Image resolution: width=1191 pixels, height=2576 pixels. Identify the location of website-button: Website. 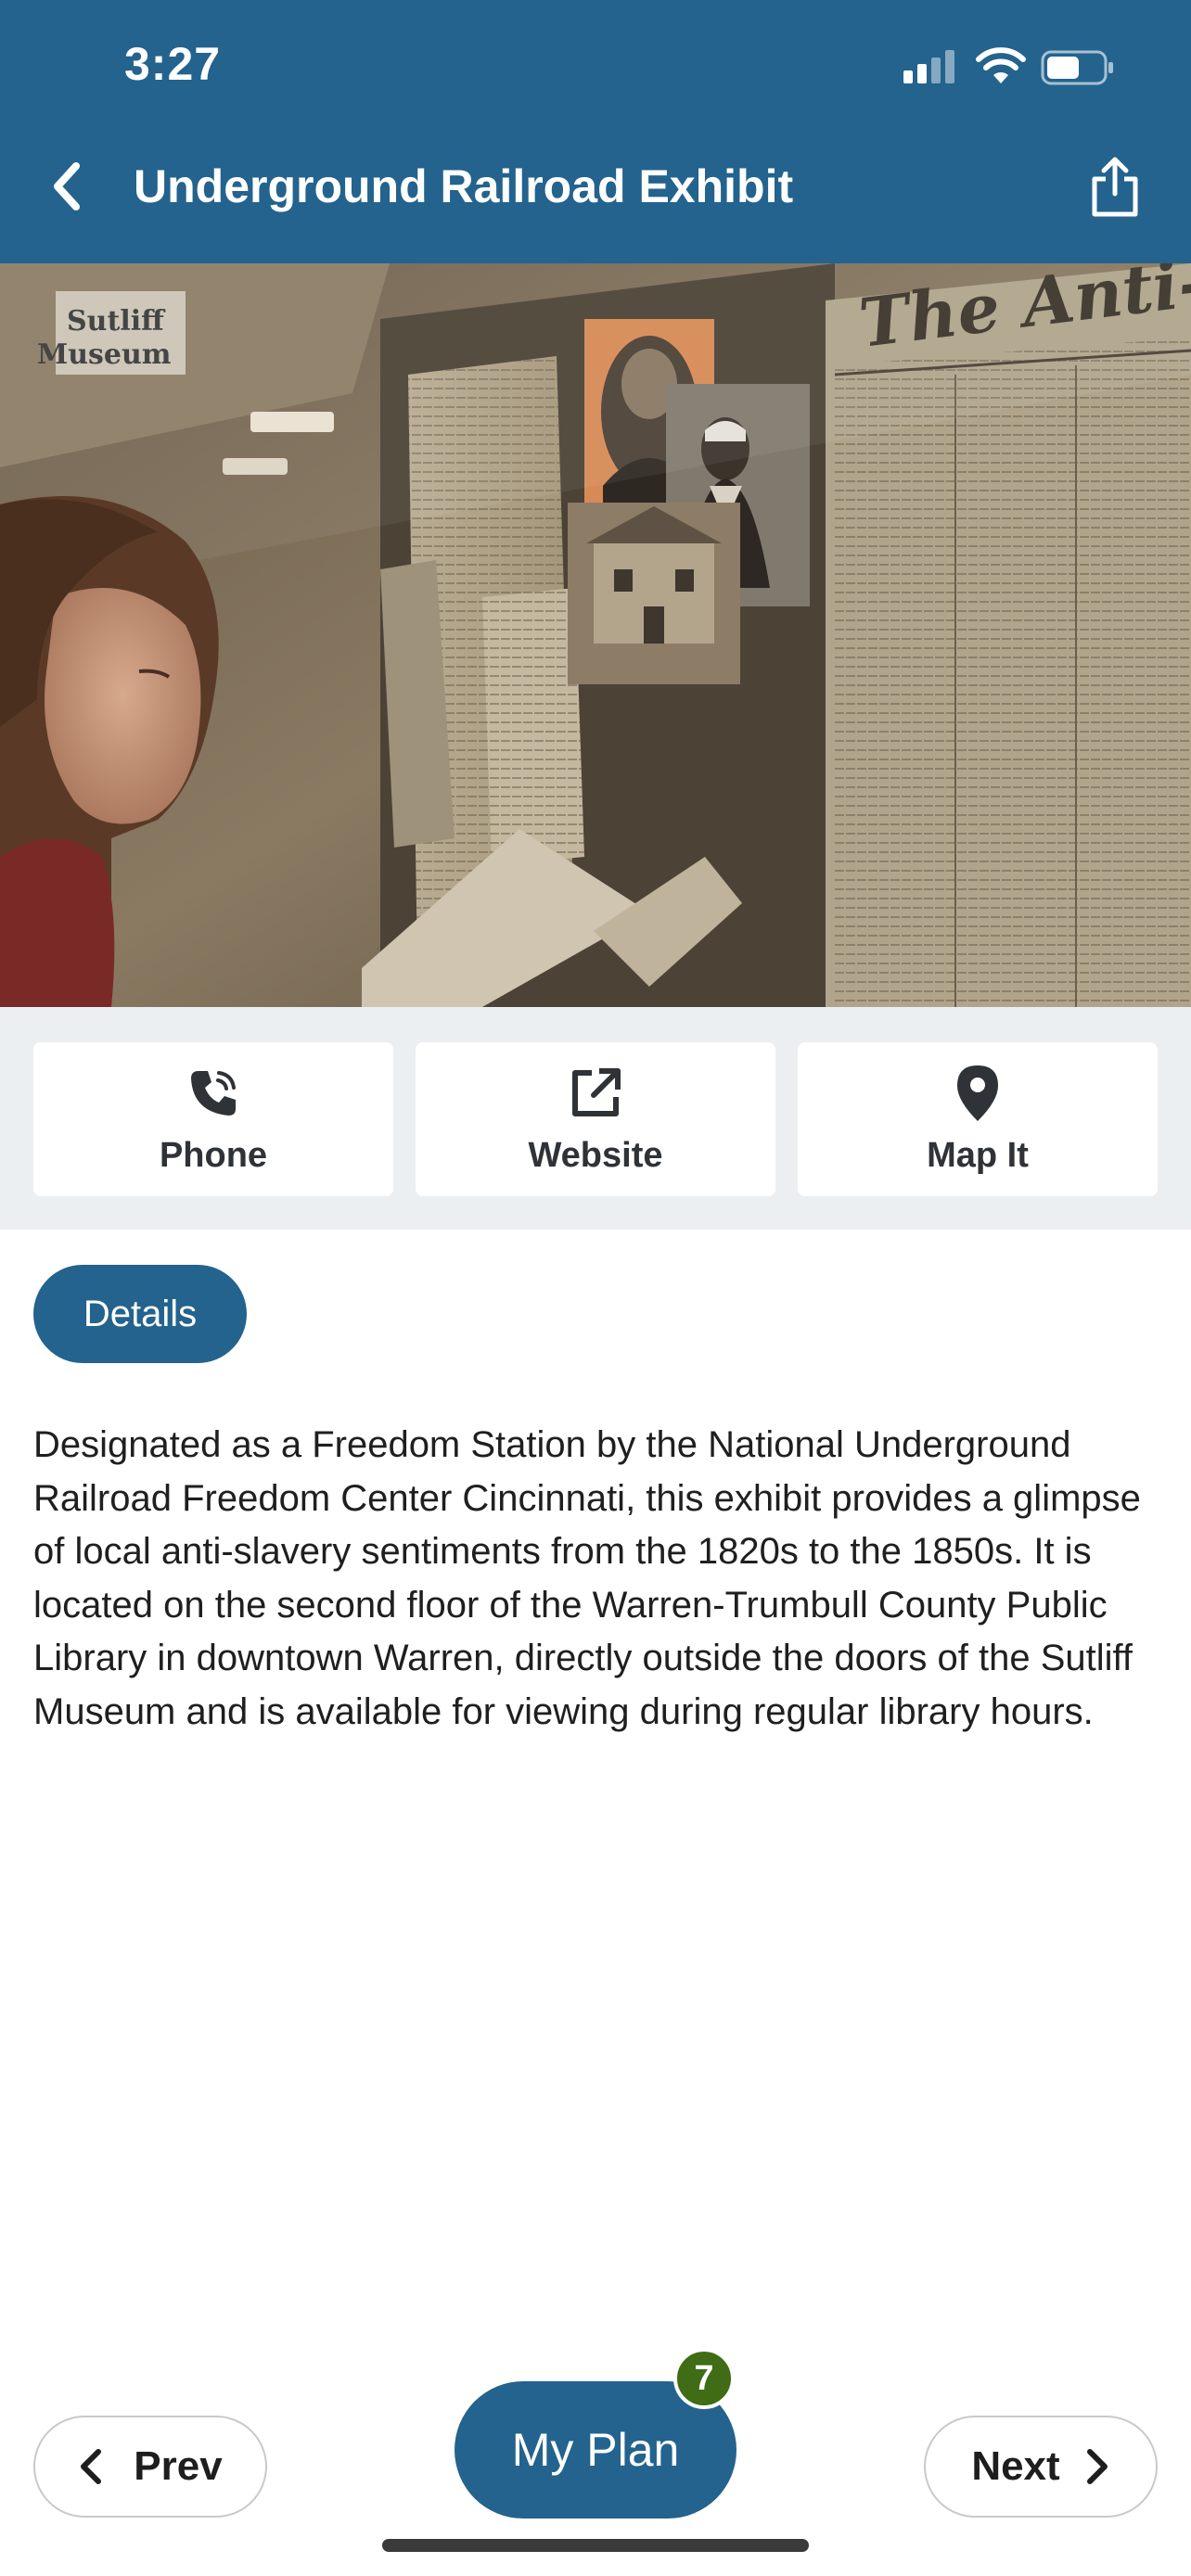
(595, 1119).